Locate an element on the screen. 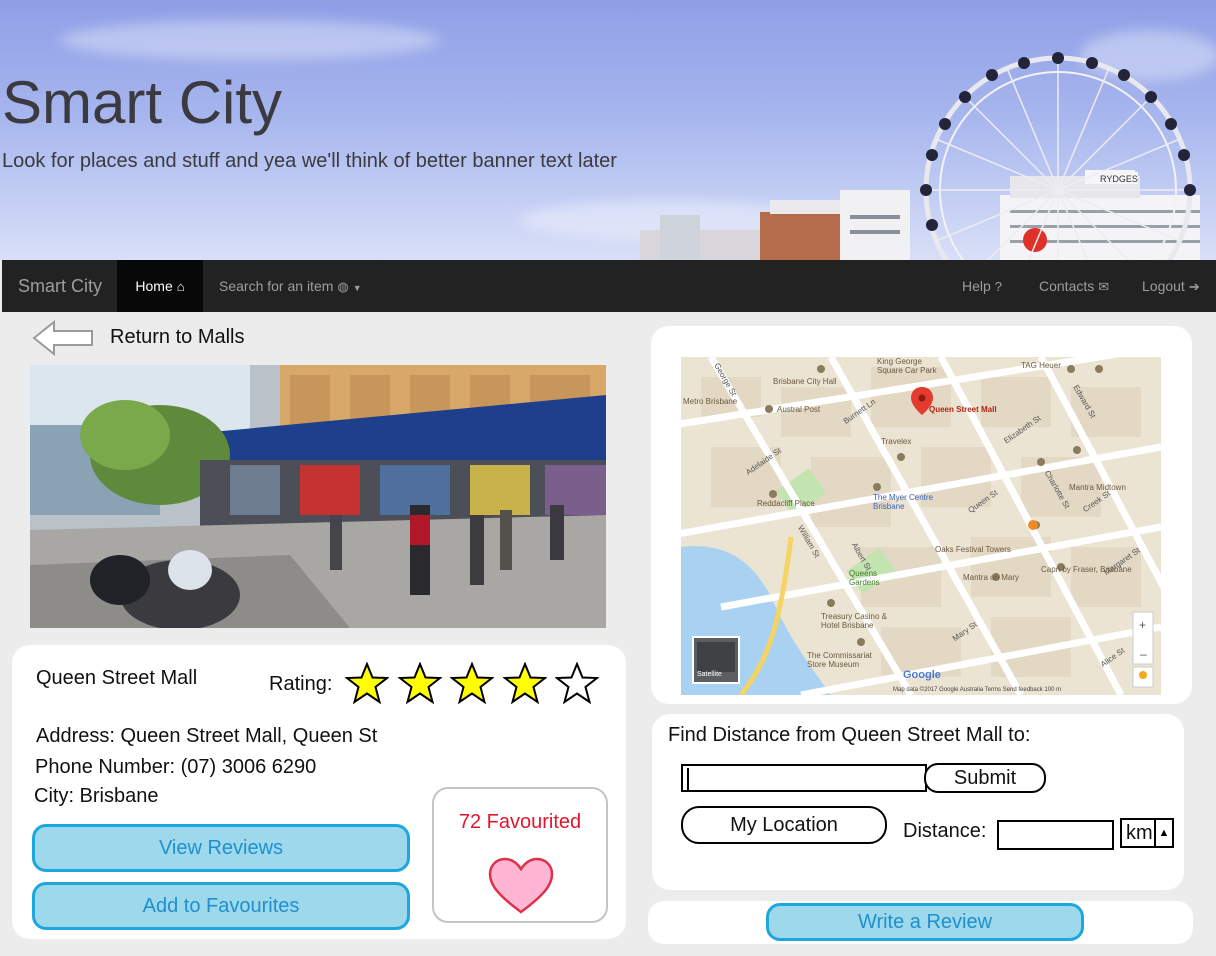 The image size is (1216, 956). return-to-malls-link: Return to Malls is located at coordinates (177, 337).